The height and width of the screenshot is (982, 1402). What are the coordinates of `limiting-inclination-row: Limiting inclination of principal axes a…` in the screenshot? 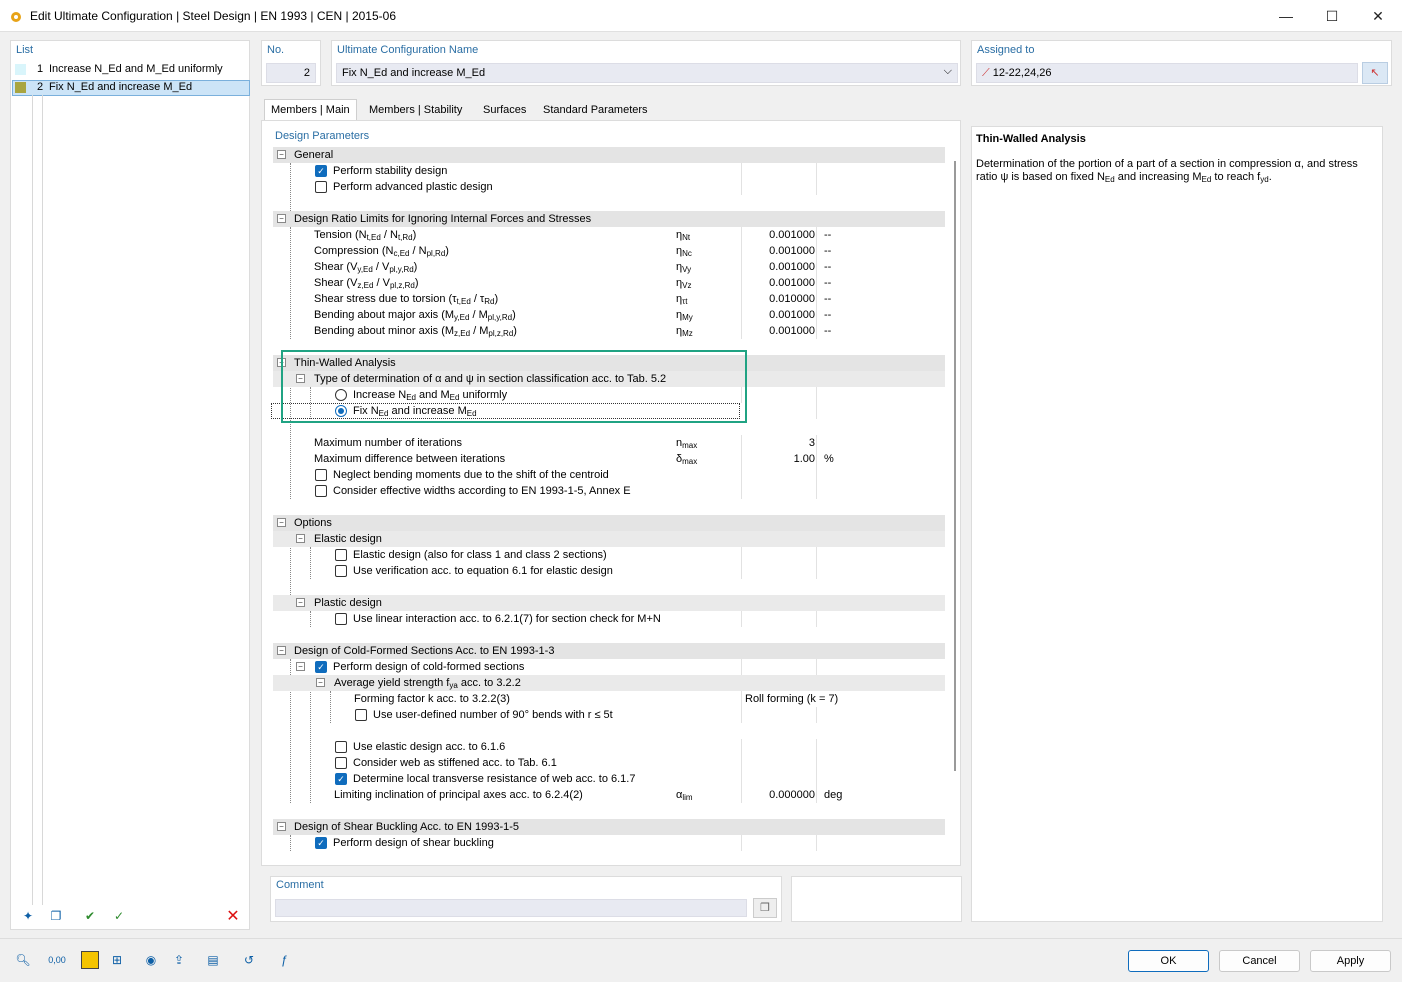 It's located at (609, 795).